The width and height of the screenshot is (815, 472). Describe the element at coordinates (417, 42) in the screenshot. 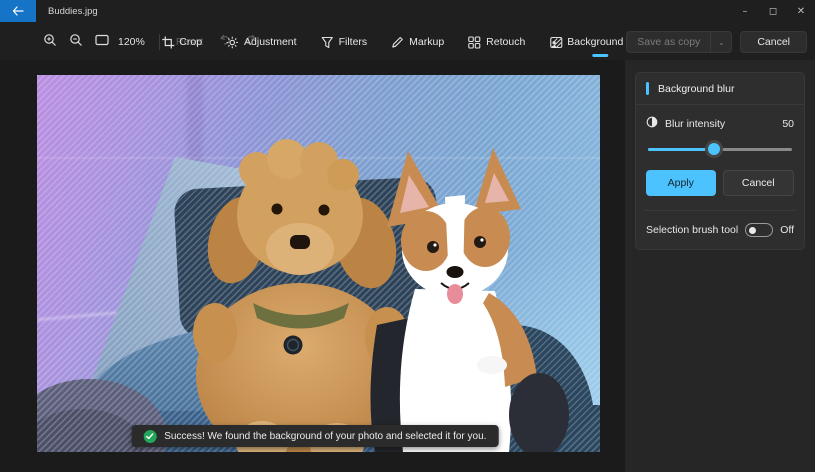

I see `tab-markup: Markup` at that location.